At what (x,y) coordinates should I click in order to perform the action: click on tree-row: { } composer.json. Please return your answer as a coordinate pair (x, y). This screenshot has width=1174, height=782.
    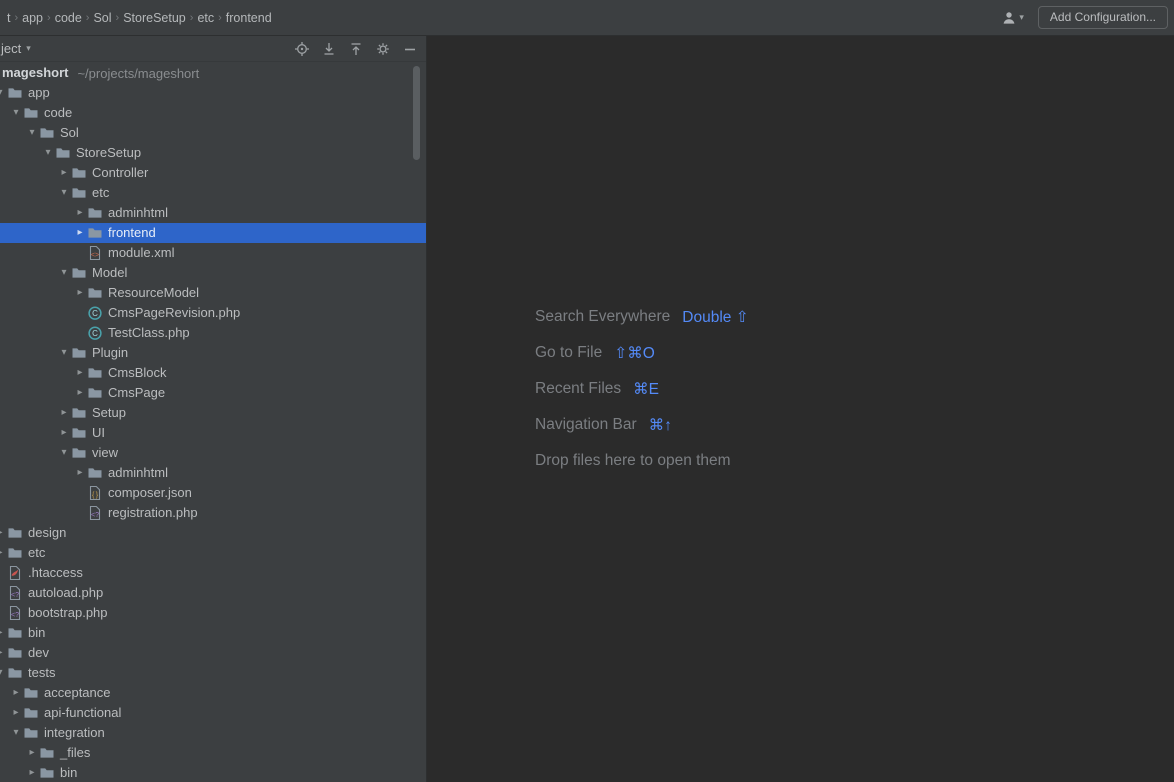
    Looking at the image, I should click on (213, 493).